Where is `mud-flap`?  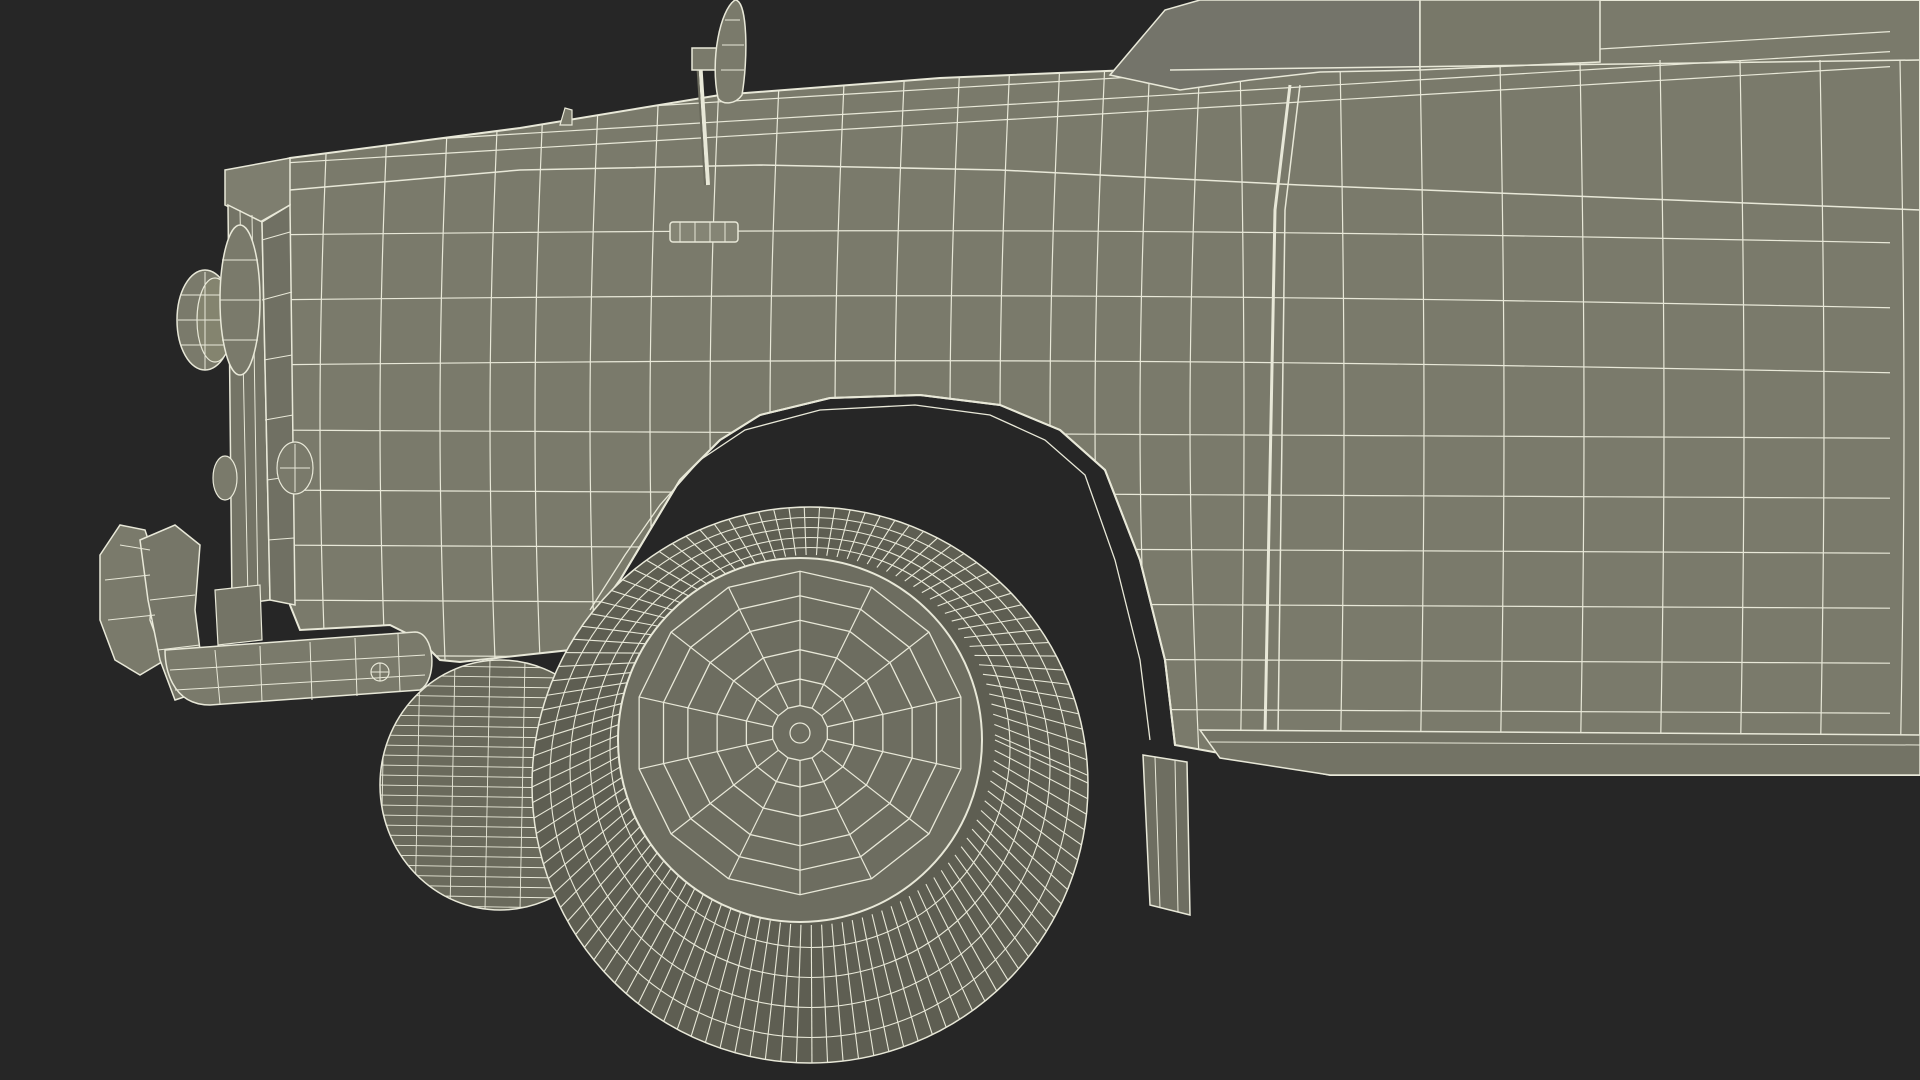 mud-flap is located at coordinates (1166, 835).